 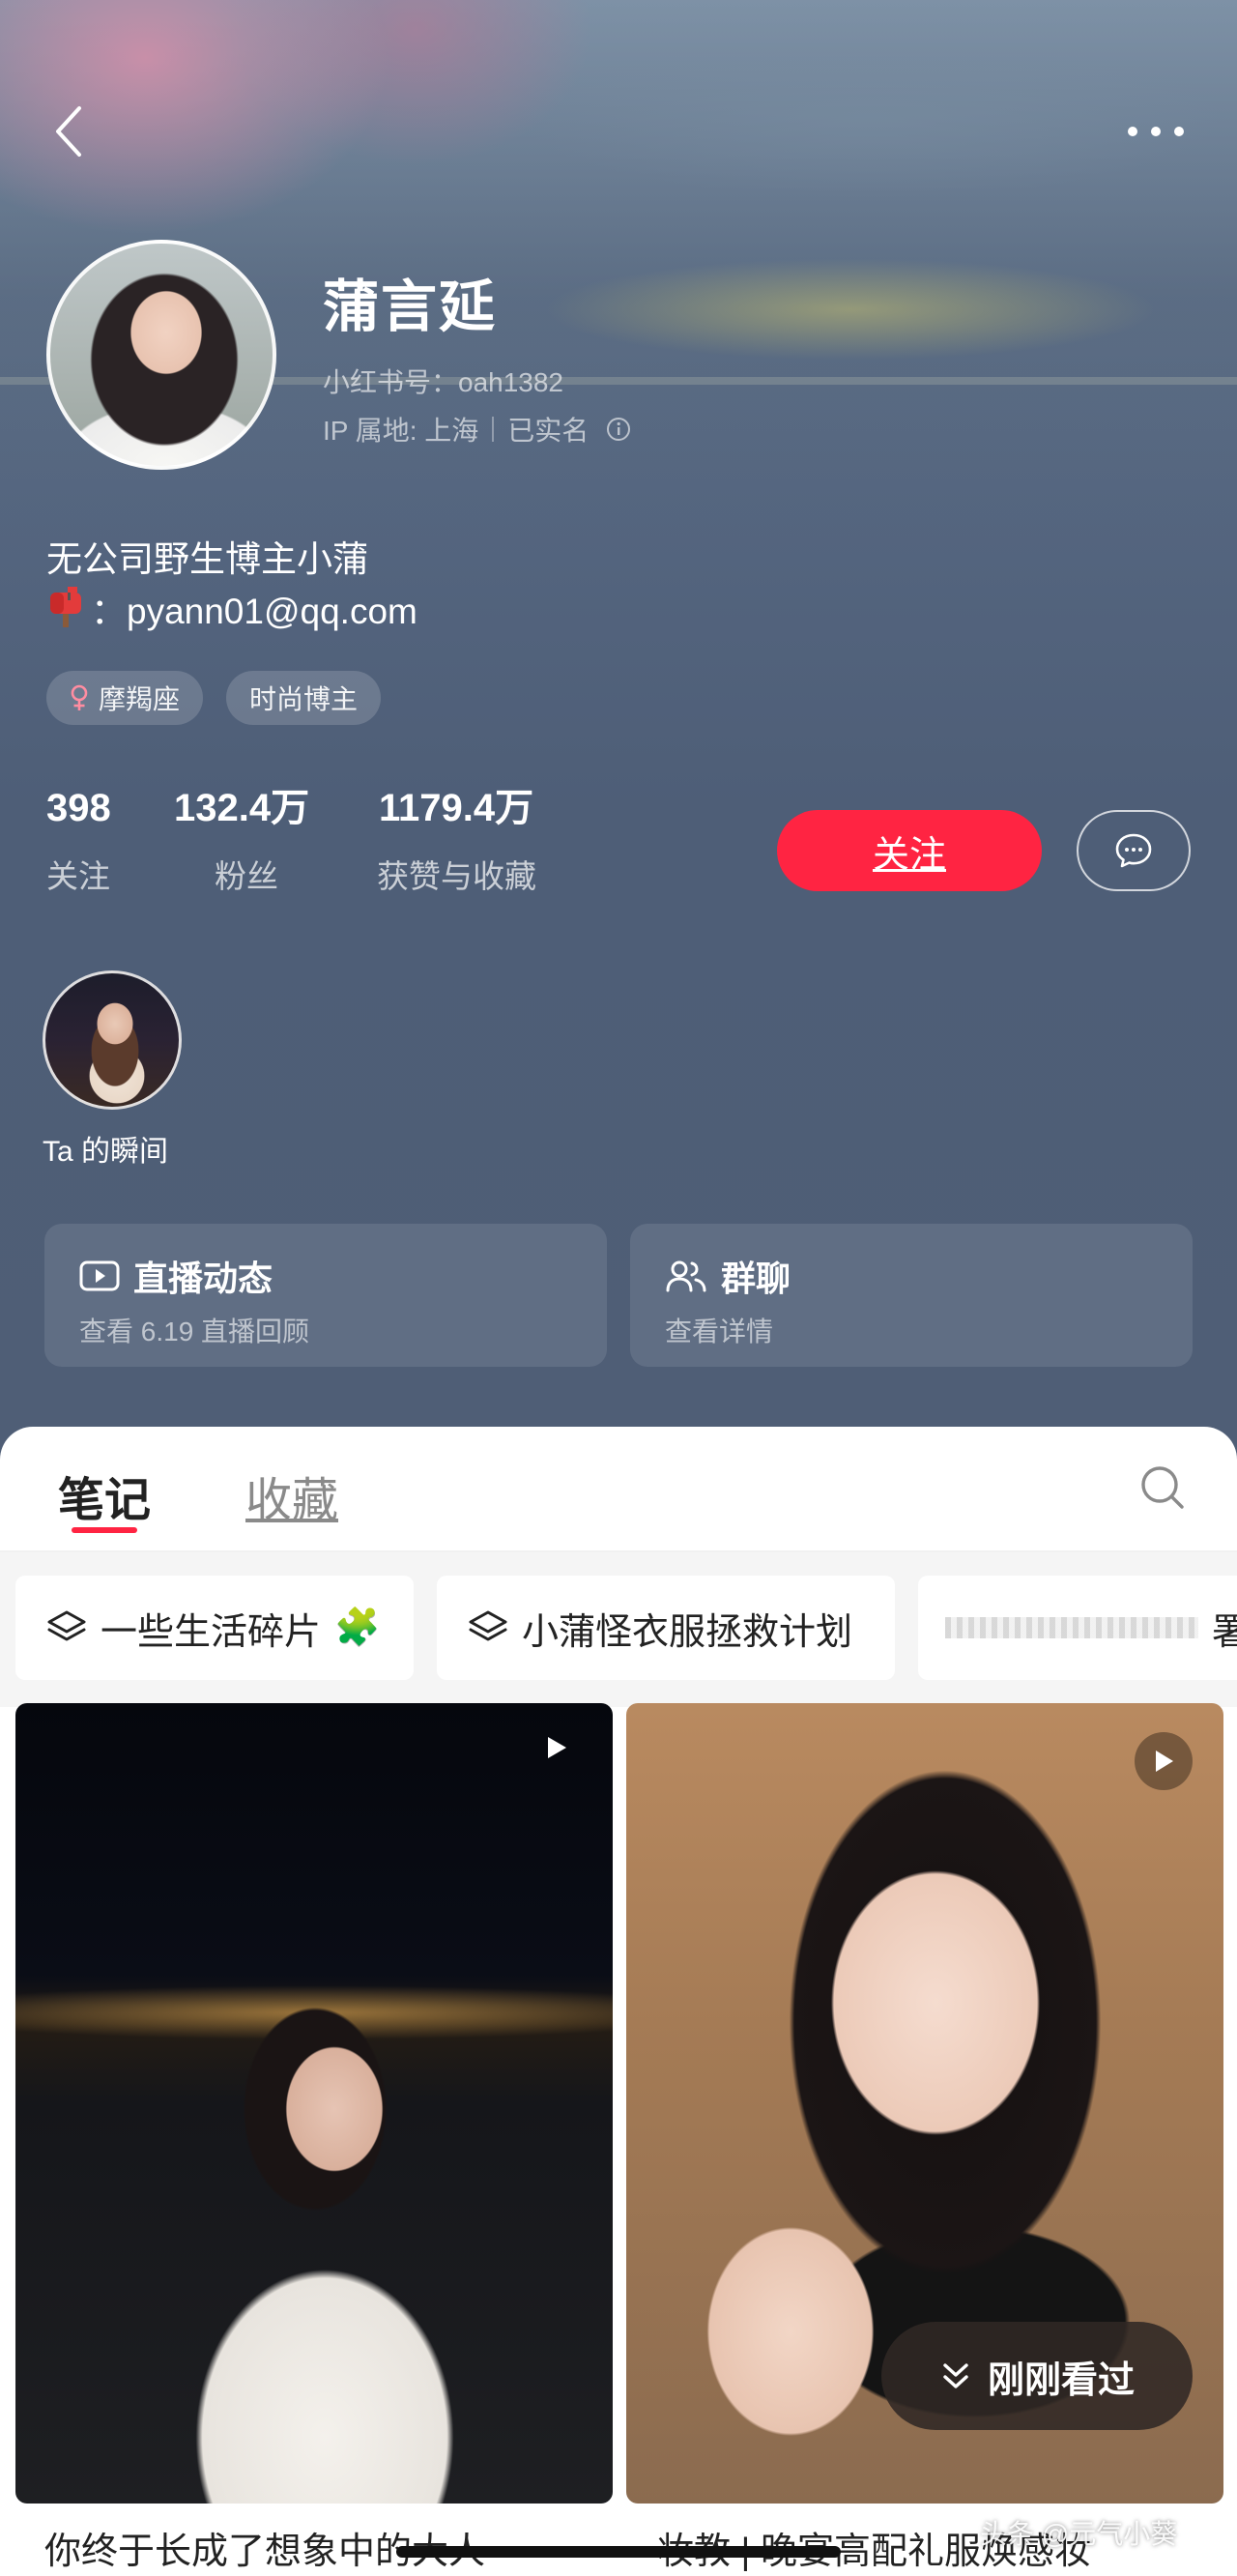 What do you see at coordinates (494, 429) in the screenshot?
I see `meta-divider` at bounding box center [494, 429].